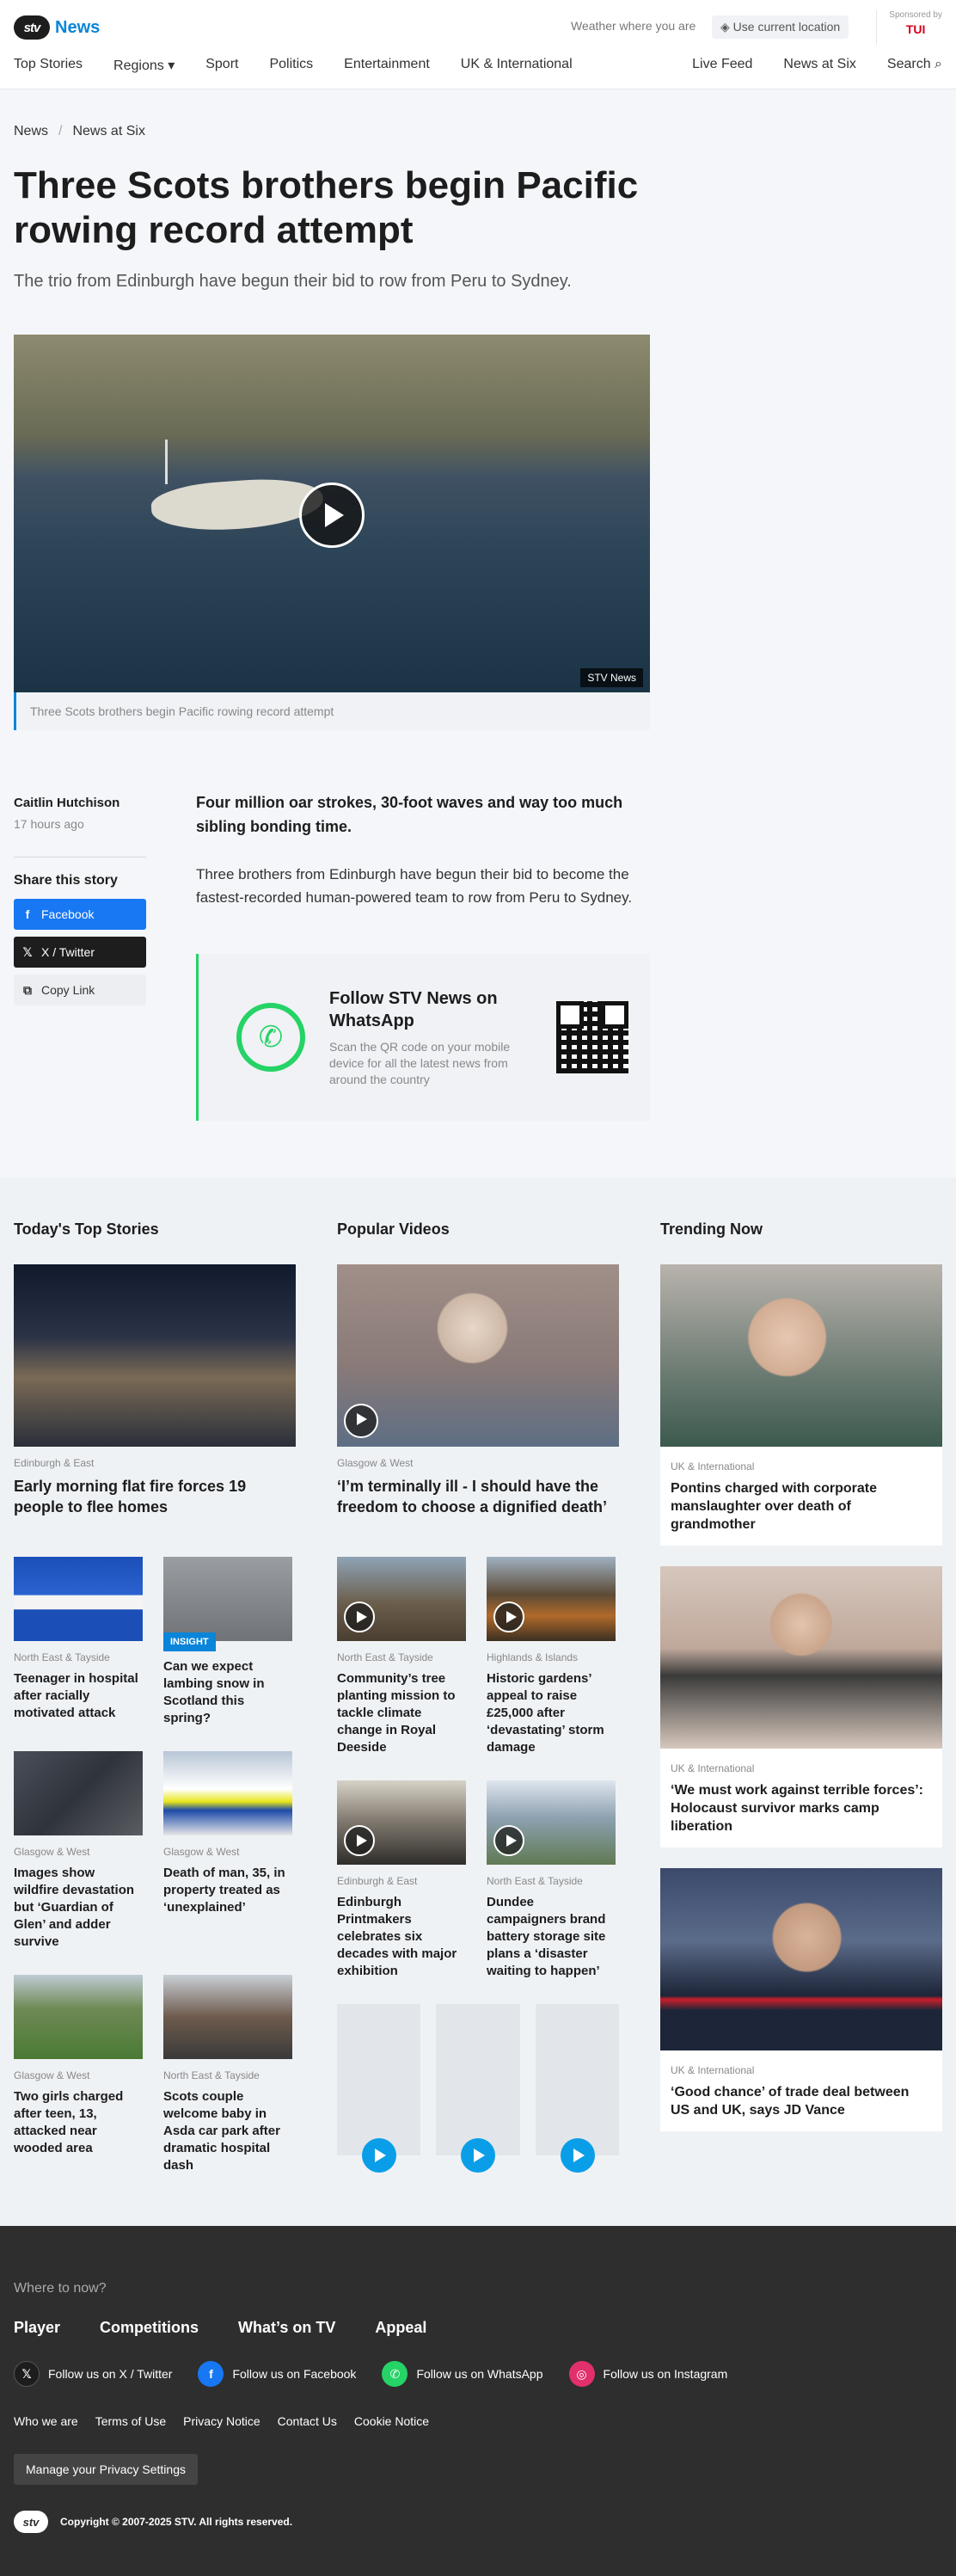 The width and height of the screenshot is (956, 2576). I want to click on breadcrumb-news: News, so click(31, 131).